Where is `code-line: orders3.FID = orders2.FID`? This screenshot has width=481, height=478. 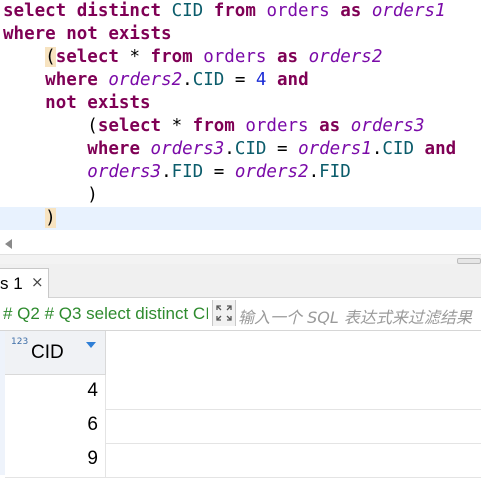 code-line: orders3.FID = orders2.FID is located at coordinates (229, 172).